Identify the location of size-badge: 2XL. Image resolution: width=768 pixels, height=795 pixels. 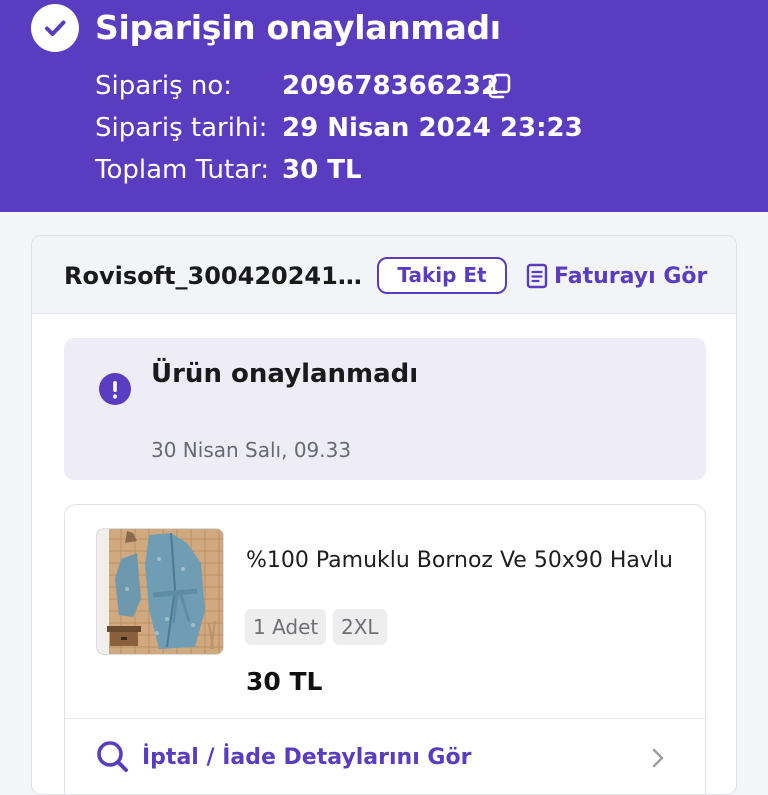
(360, 627).